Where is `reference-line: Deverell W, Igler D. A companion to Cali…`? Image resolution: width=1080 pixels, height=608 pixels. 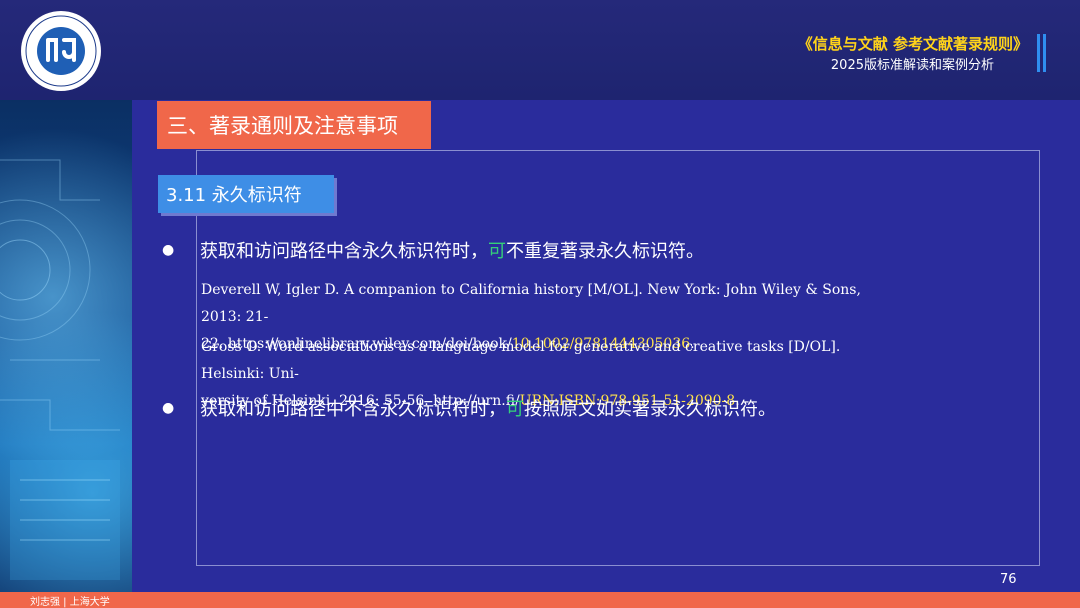
reference-line: Deverell W, Igler D. A companion to Cali… is located at coordinates (531, 303).